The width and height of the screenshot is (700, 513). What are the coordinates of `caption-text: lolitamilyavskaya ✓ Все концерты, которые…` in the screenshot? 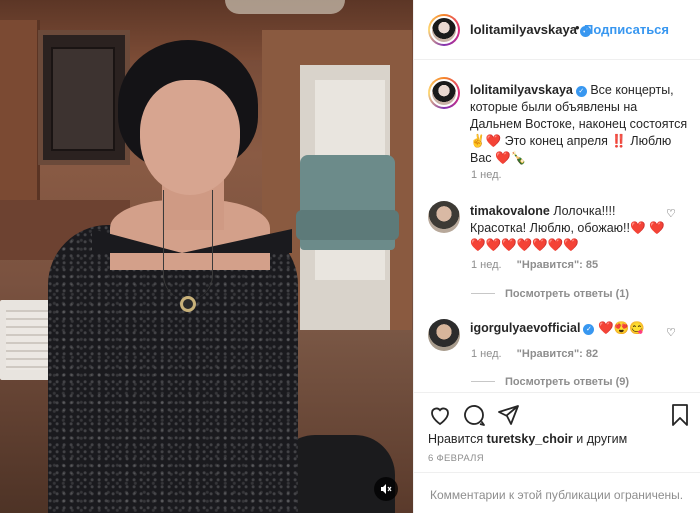 It's located at (579, 124).